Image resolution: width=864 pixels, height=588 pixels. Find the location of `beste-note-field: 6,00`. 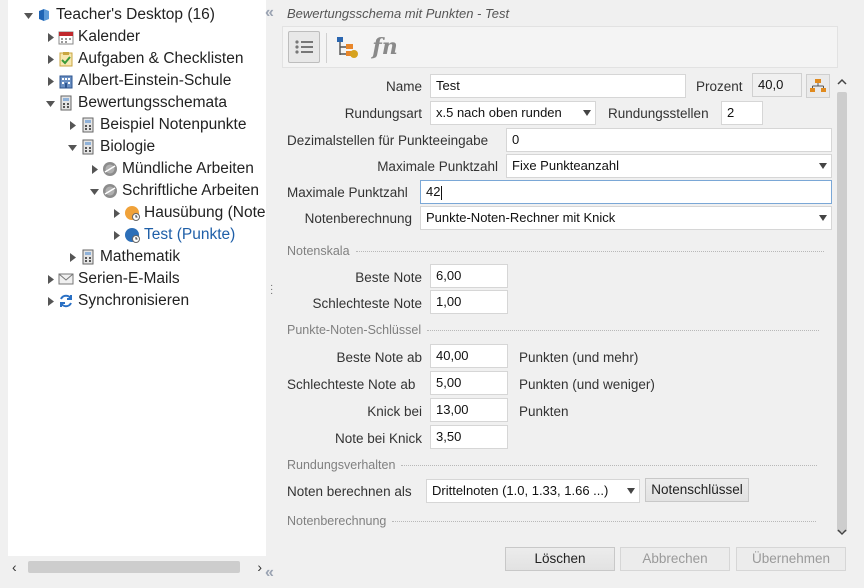

beste-note-field: 6,00 is located at coordinates (469, 276).